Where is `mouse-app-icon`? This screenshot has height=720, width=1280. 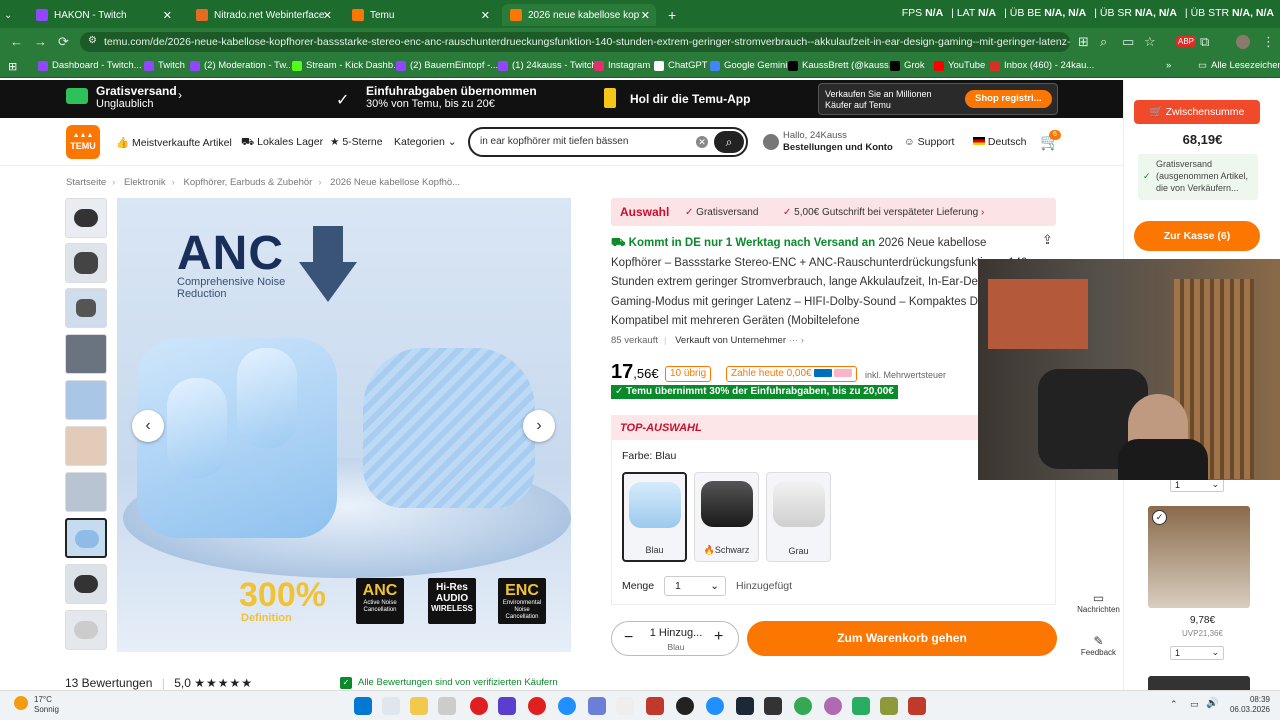
mouse-app-icon is located at coordinates (447, 706).